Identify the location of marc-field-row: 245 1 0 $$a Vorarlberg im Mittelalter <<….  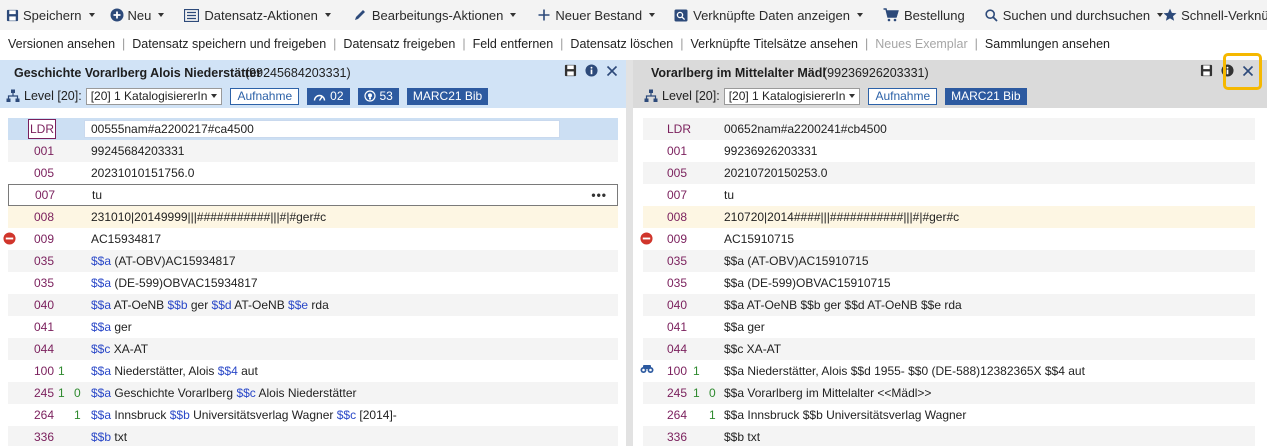
(949, 393).